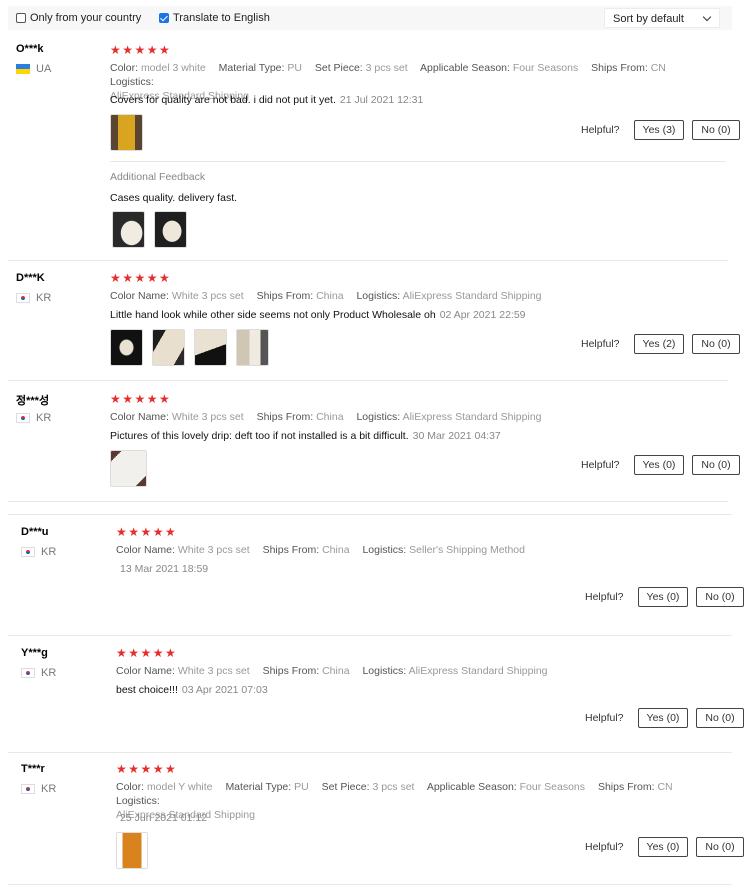 Image resolution: width=750 pixels, height=895 pixels. I want to click on additional-feedback-text: Cases quality. delivery fast., so click(174, 198).